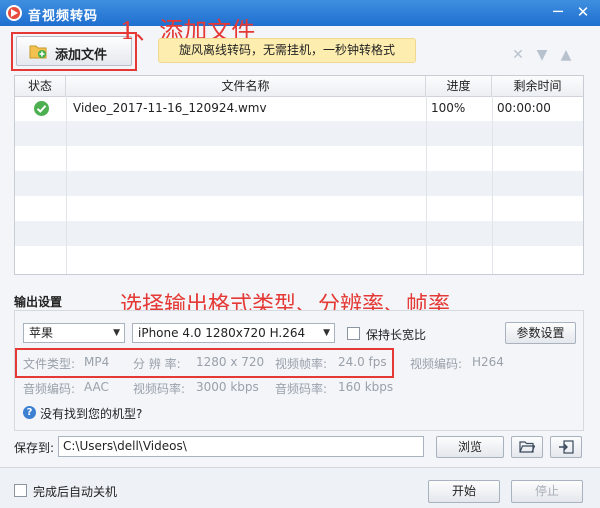 The width and height of the screenshot is (600, 508). I want to click on video-codec-label: 视频编码:, so click(436, 364).